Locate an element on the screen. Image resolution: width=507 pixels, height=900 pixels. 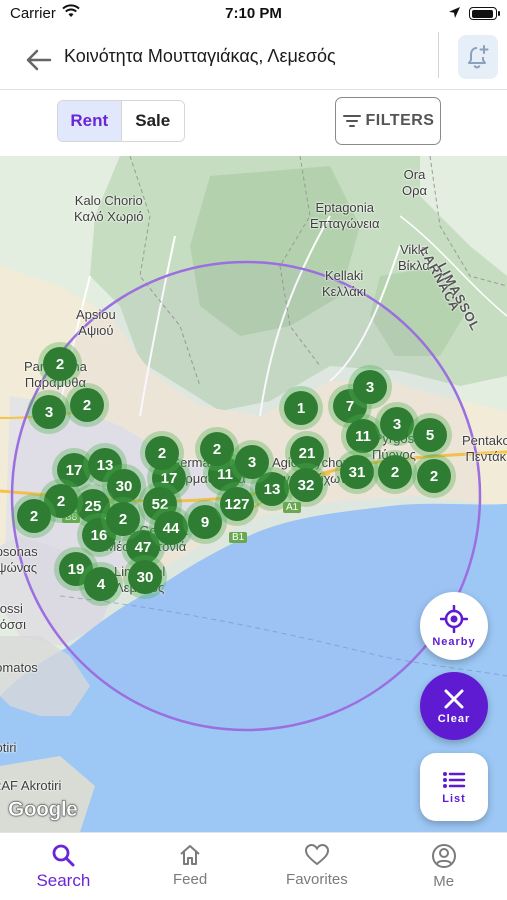
list-view-button: List is located at coordinates (454, 787).